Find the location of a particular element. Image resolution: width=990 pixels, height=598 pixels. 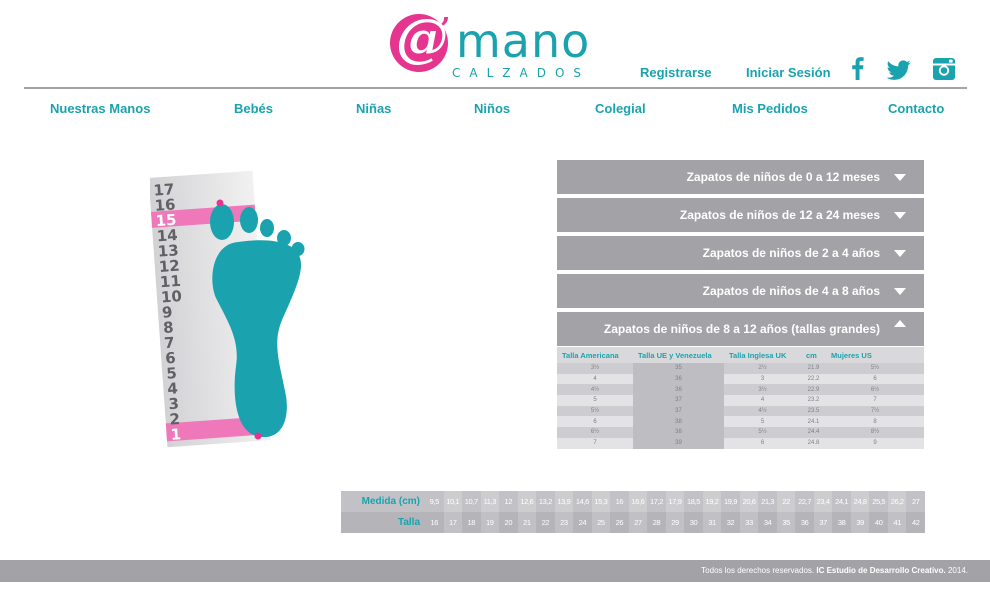

medida-cell: 19,2 is located at coordinates (712, 501).